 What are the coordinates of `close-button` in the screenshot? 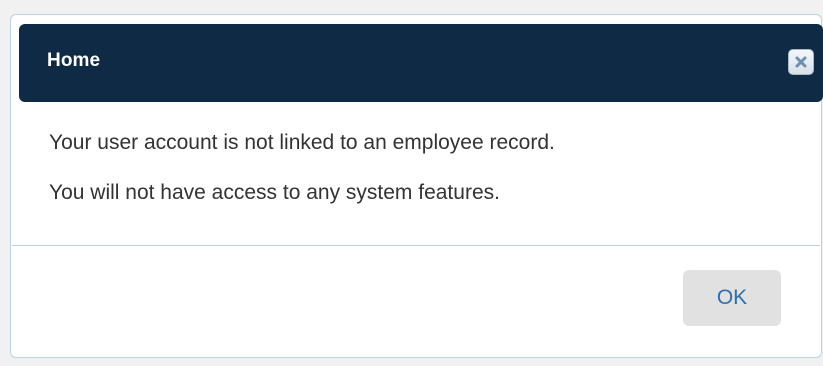 It's located at (801, 62).